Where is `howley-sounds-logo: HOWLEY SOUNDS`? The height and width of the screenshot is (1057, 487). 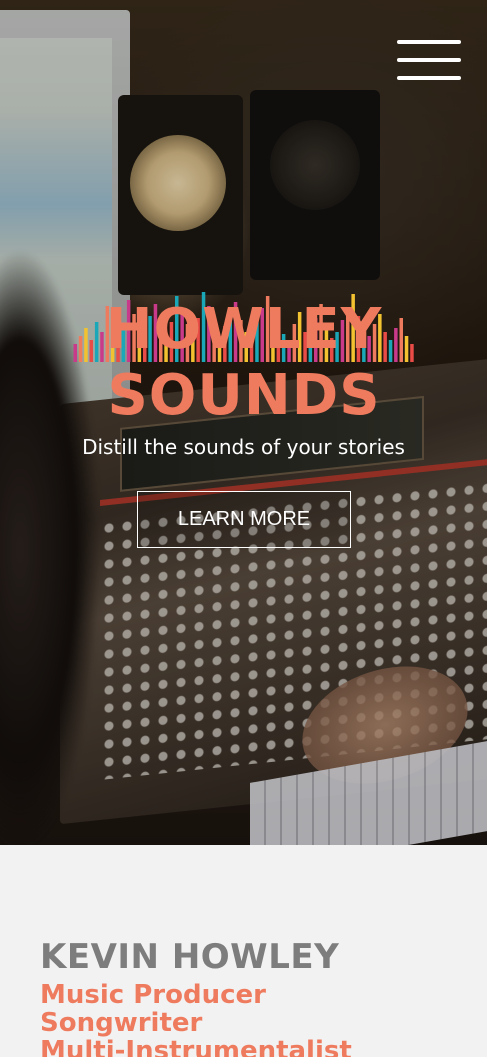
howley-sounds-logo: HOWLEY SOUNDS is located at coordinates (244, 347).